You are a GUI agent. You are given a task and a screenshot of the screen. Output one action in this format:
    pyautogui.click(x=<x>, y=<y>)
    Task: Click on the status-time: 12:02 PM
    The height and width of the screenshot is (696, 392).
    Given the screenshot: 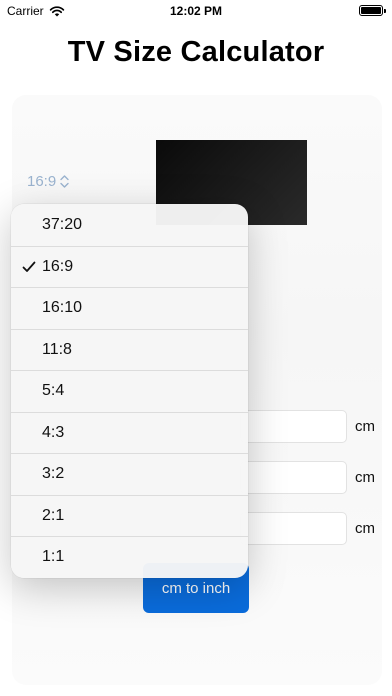 What is the action you would take?
    pyautogui.click(x=196, y=11)
    